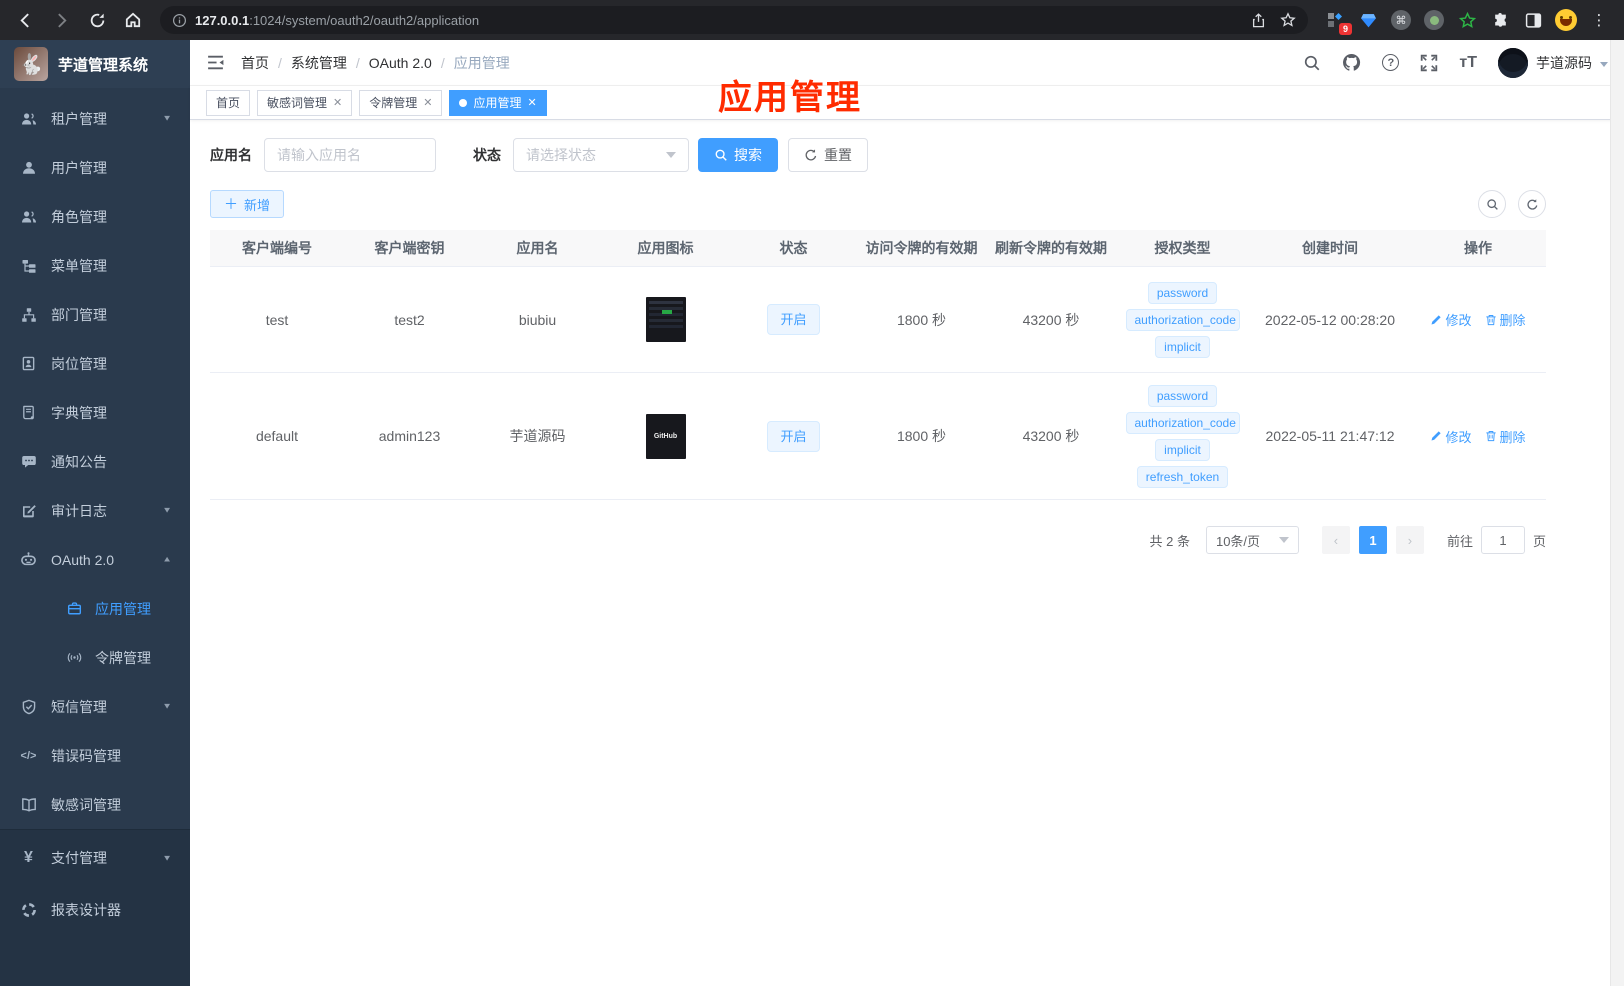 This screenshot has width=1624, height=986. I want to click on sidebar-item-tenant: 租户管理 ▼, so click(95, 118).